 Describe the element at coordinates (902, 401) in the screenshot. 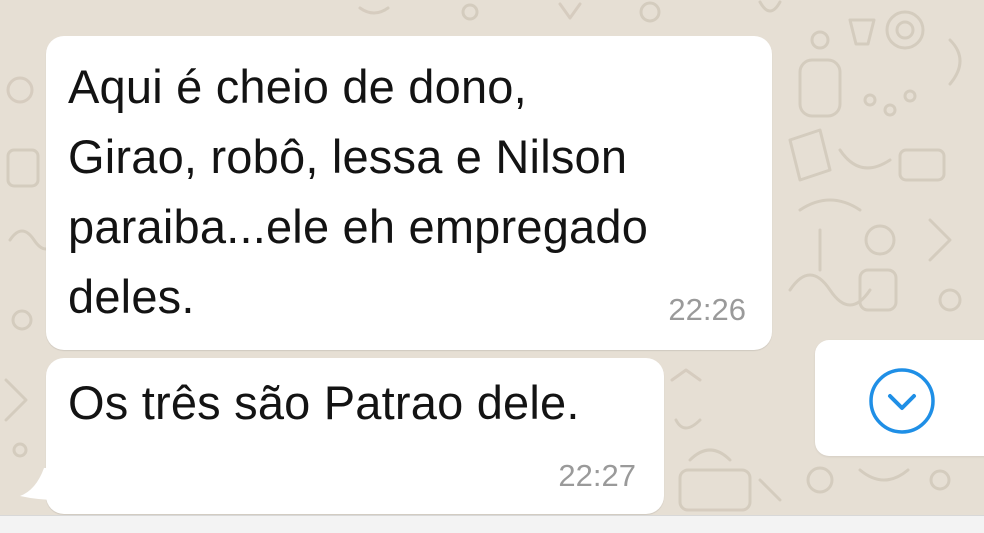

I see `chevron-down-circle-icon` at that location.